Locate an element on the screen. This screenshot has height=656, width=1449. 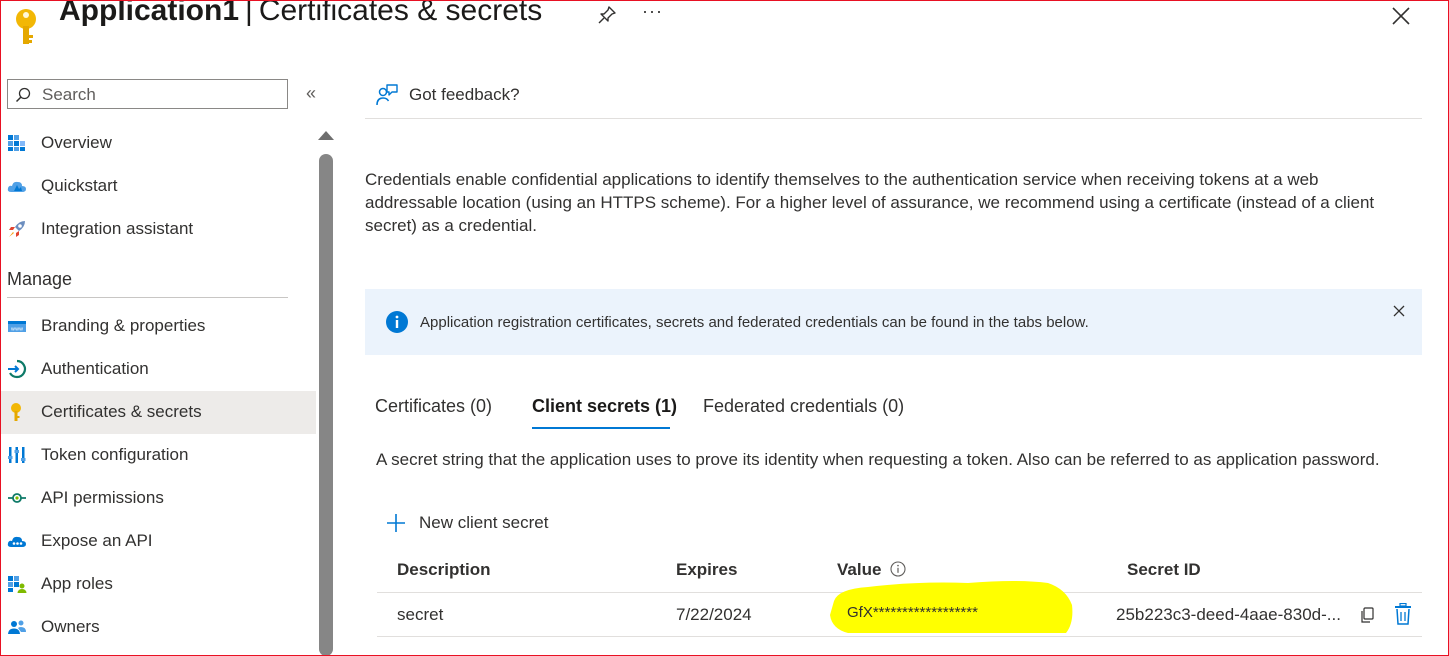
app-name: Application1 is located at coordinates (149, 13).